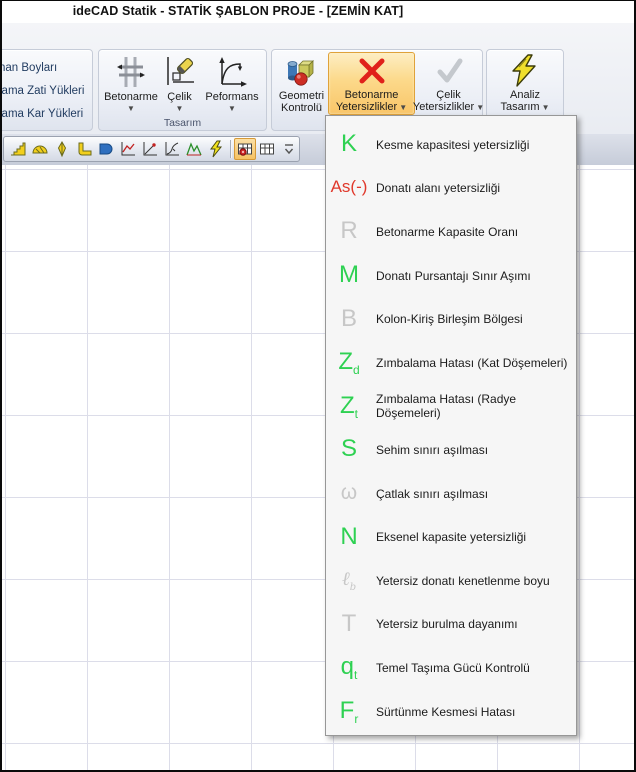  I want to click on betonarme-button: Betonarme ▼, so click(131, 83).